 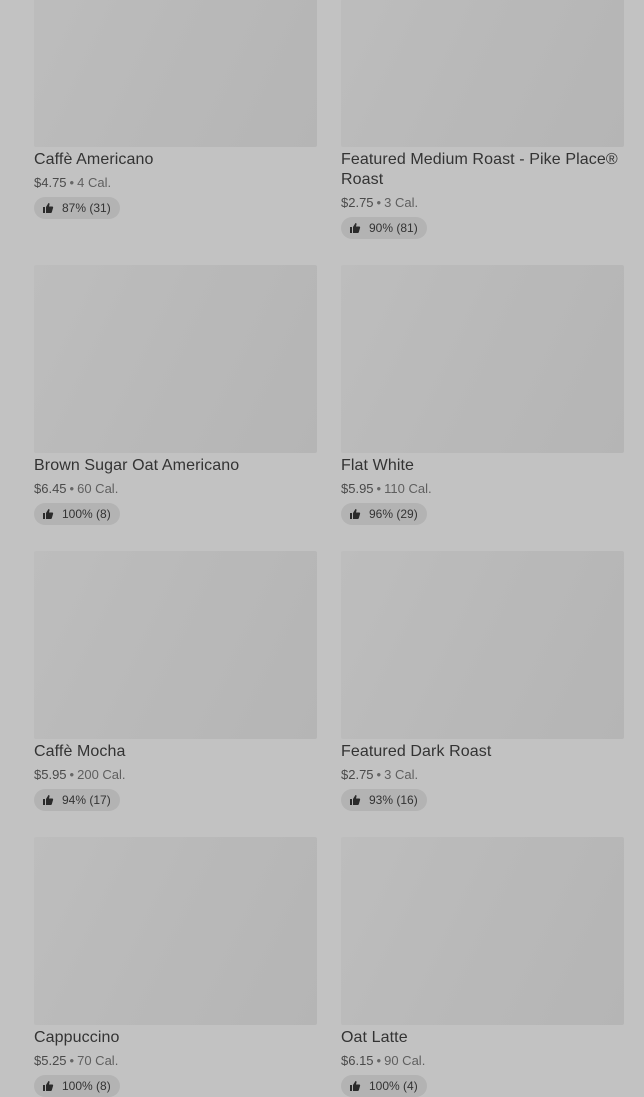 I want to click on product-calories: 60 Cal., so click(x=98, y=488).